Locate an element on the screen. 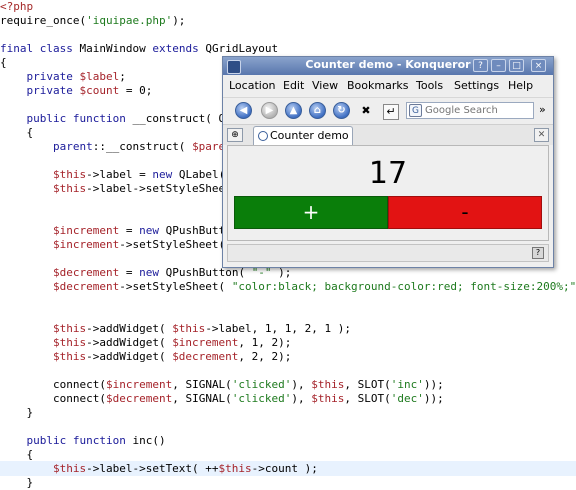 The height and width of the screenshot is (490, 576). home-icon: ⌂ is located at coordinates (317, 110).